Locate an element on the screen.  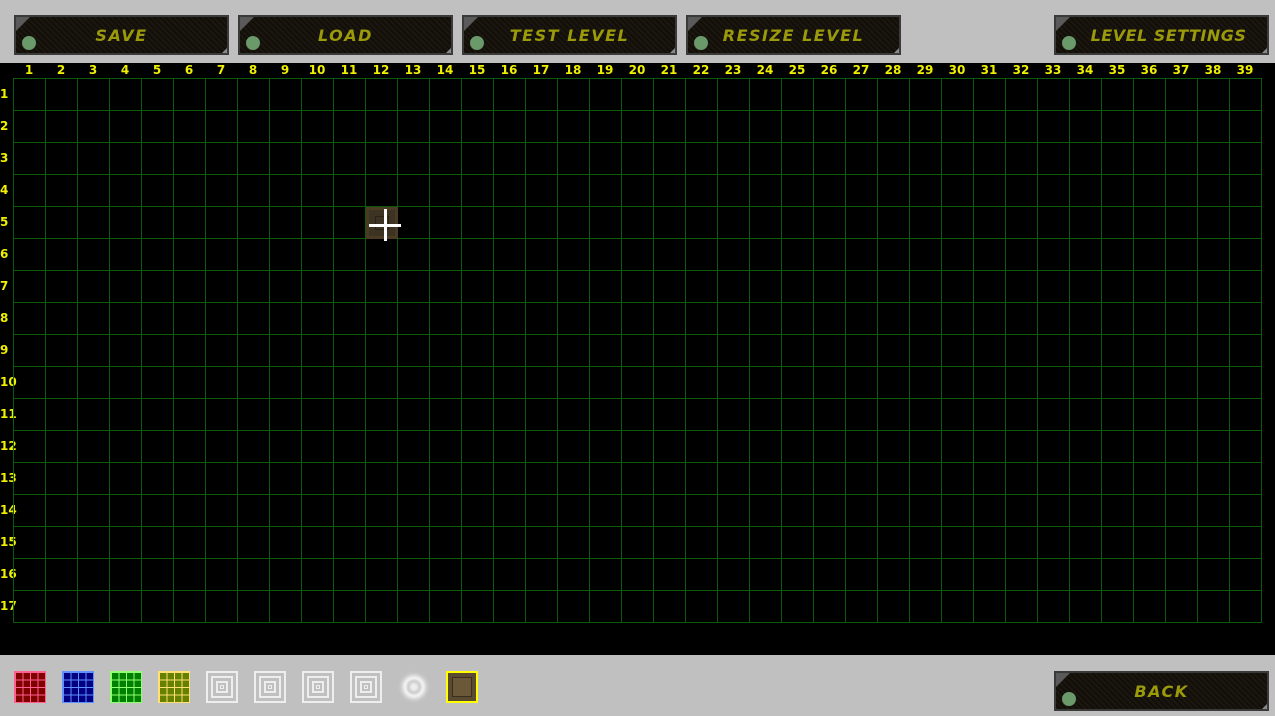
row-label: 4 is located at coordinates (4, 190).